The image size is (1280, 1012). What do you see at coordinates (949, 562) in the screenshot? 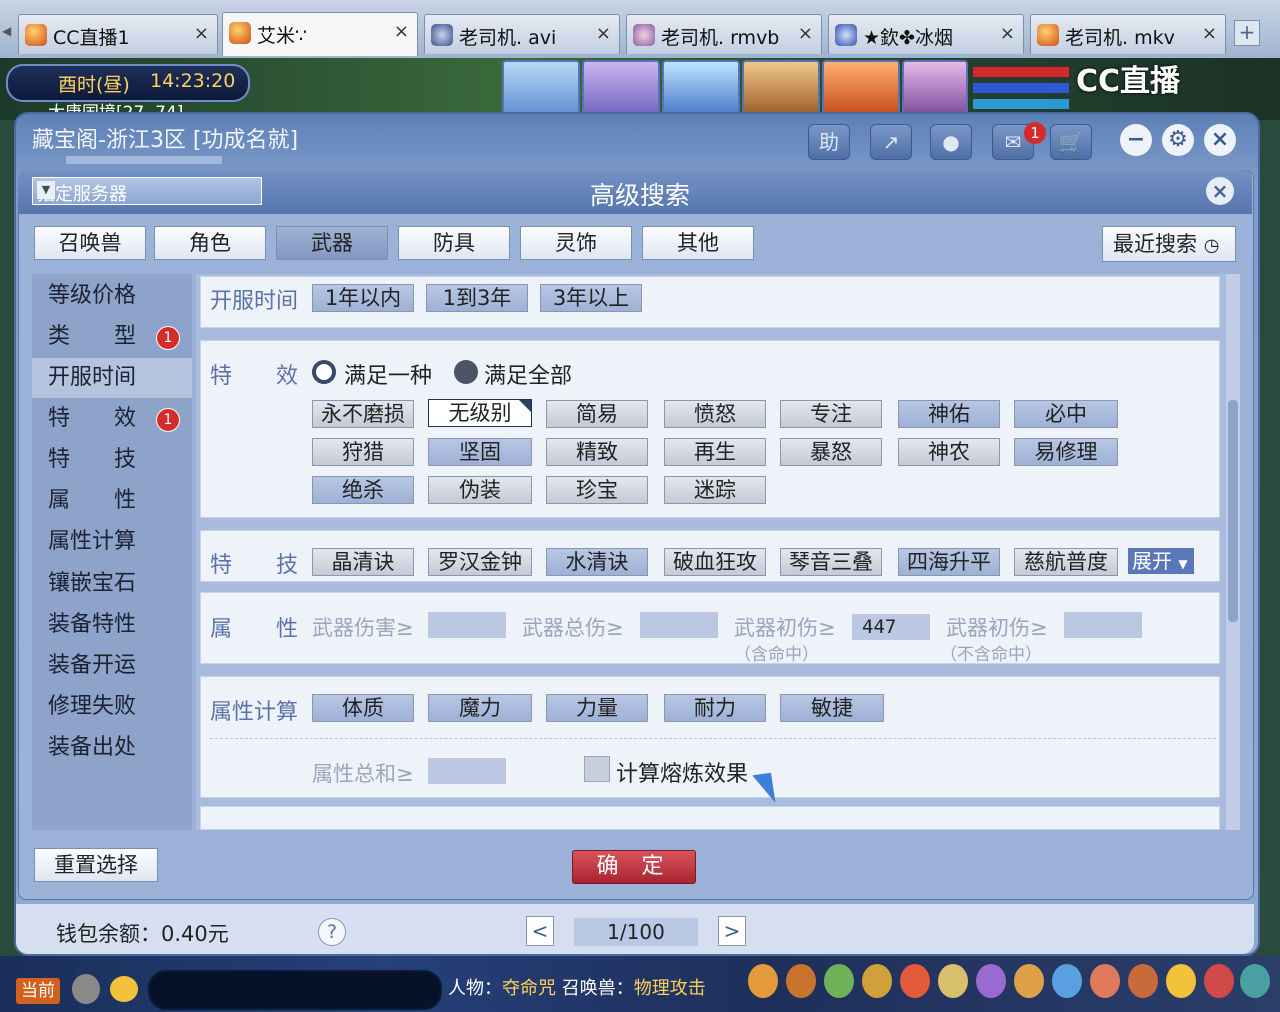
I see `skill-option: 四海升平` at bounding box center [949, 562].